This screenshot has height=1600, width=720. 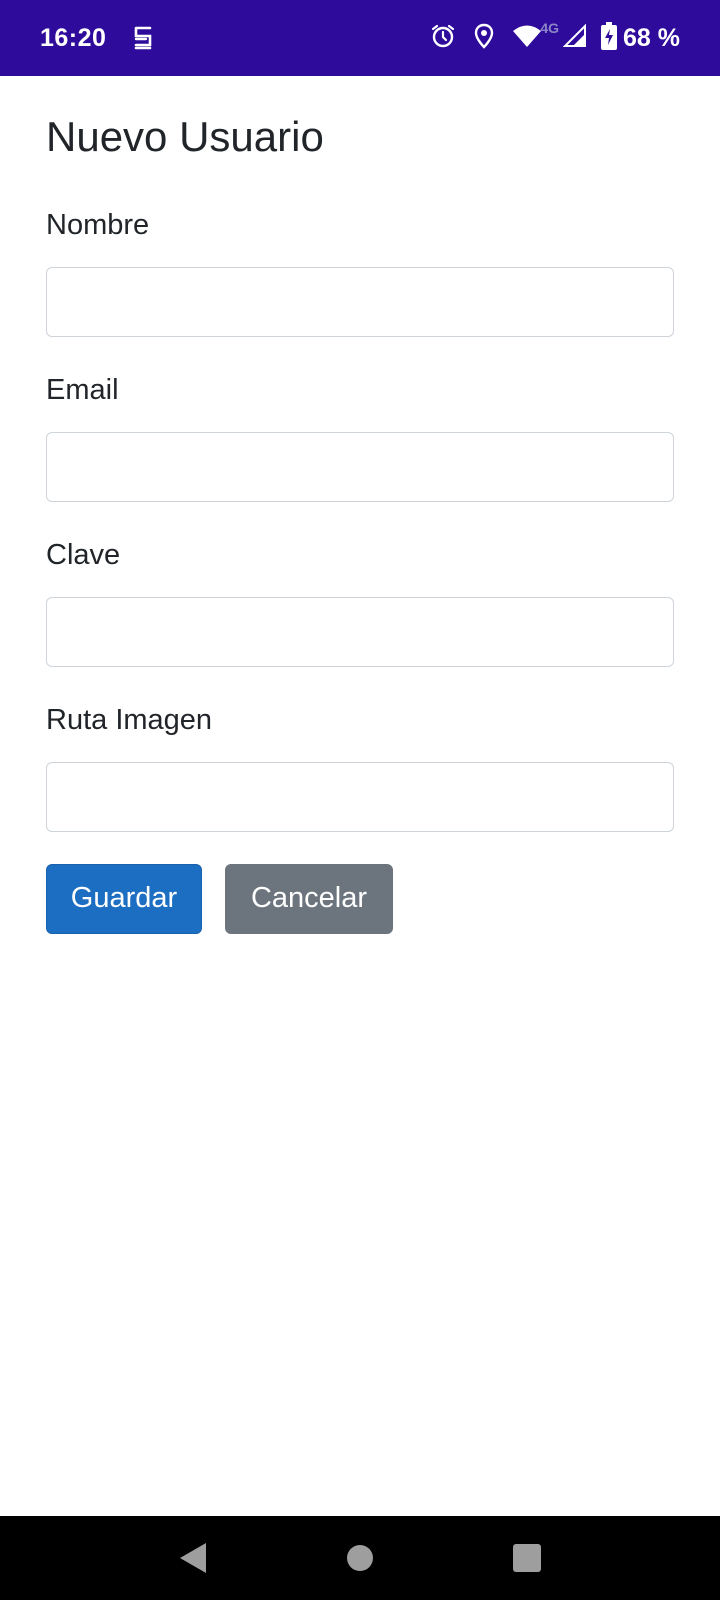 What do you see at coordinates (309, 898) in the screenshot?
I see `cancel-button: Cancelar` at bounding box center [309, 898].